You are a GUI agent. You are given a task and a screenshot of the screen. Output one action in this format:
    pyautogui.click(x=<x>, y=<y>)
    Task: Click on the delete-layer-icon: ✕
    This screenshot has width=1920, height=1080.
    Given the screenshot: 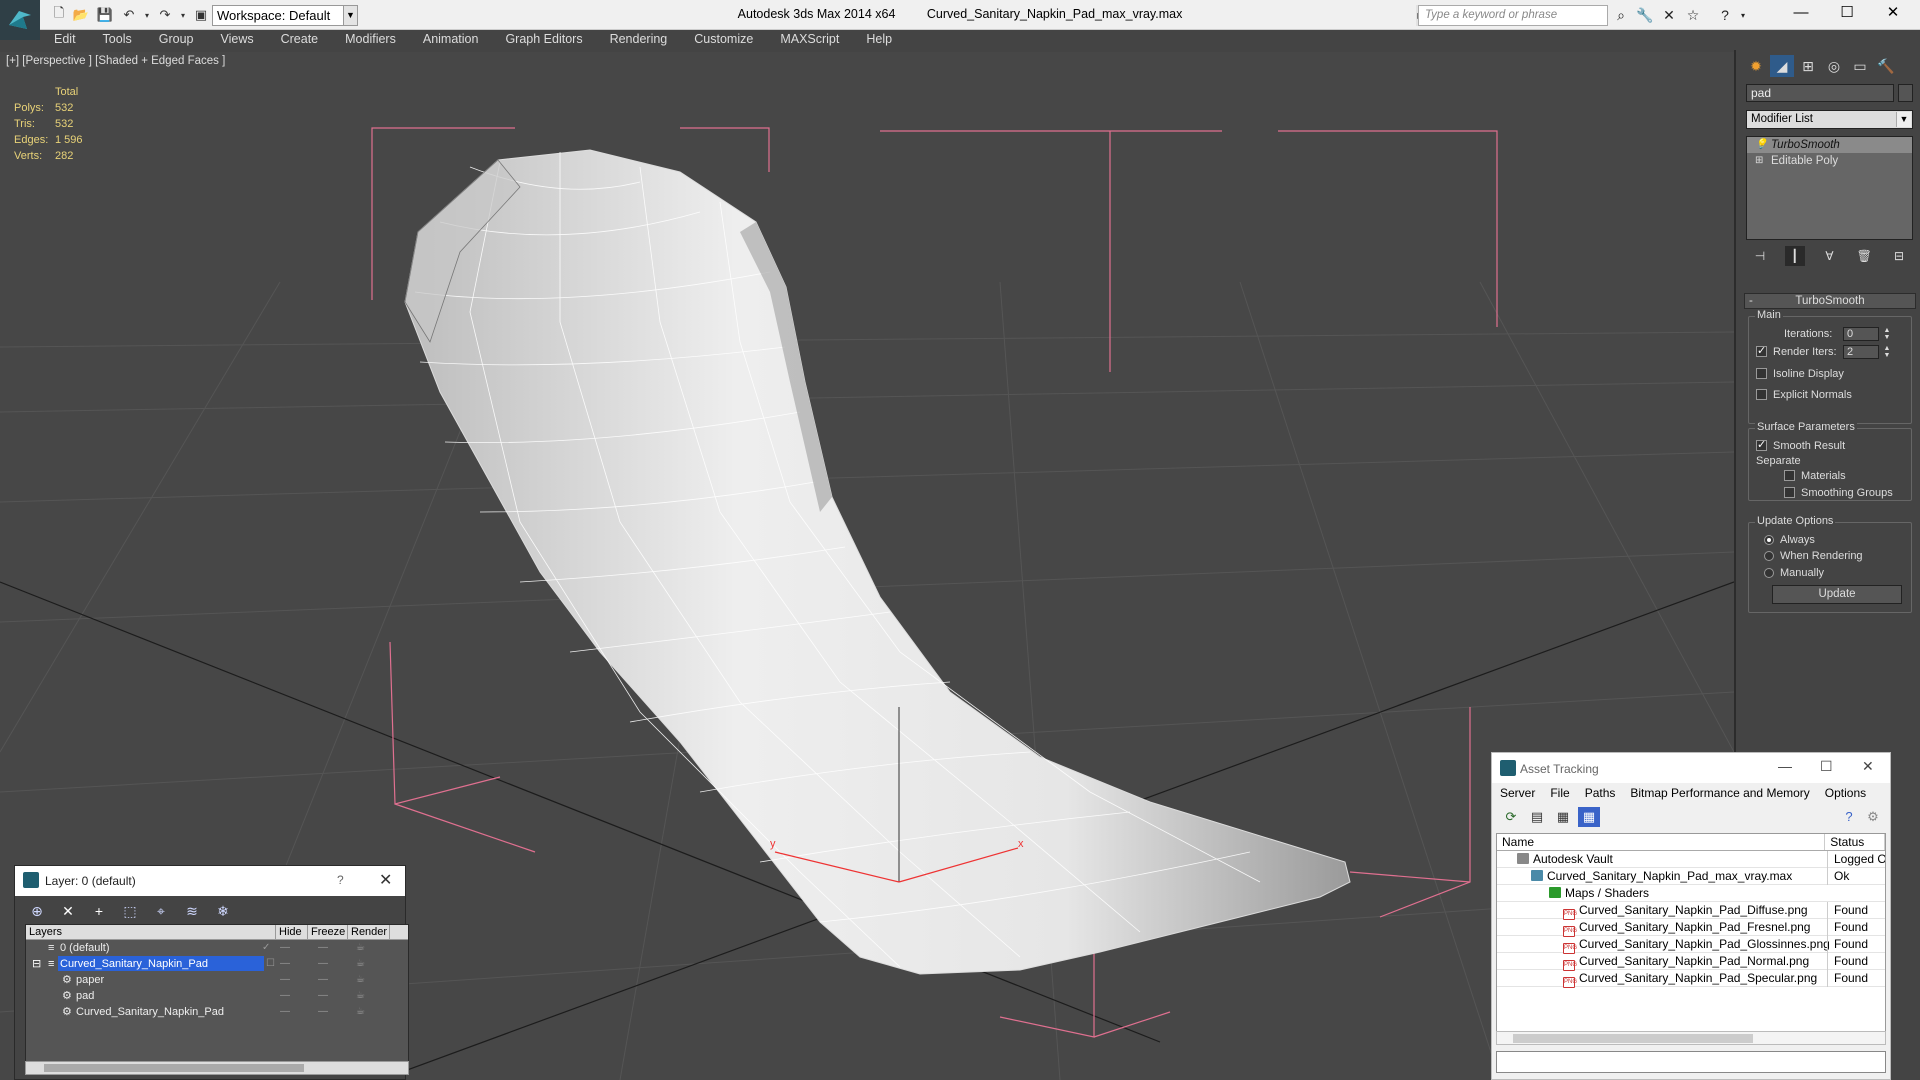 What is the action you would take?
    pyautogui.click(x=68, y=911)
    